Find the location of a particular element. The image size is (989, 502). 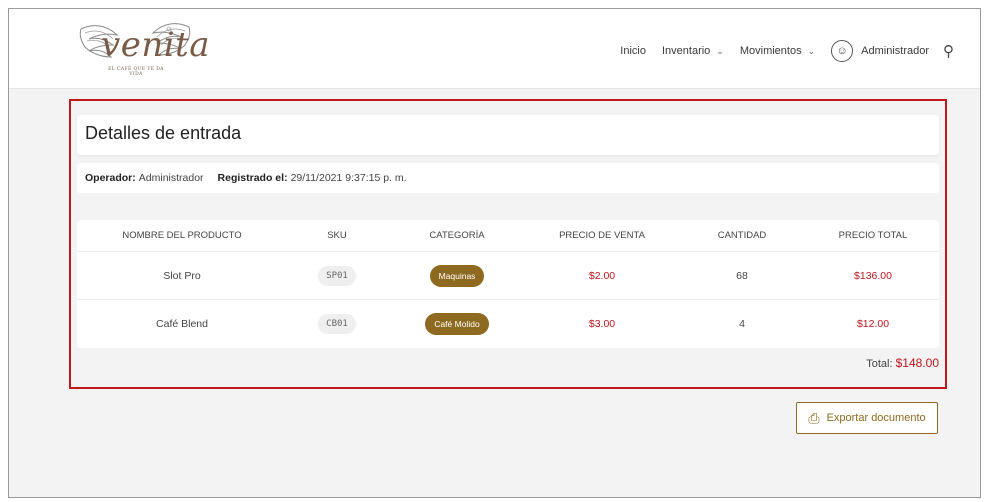

export-label: Exportar documento is located at coordinates (876, 418).